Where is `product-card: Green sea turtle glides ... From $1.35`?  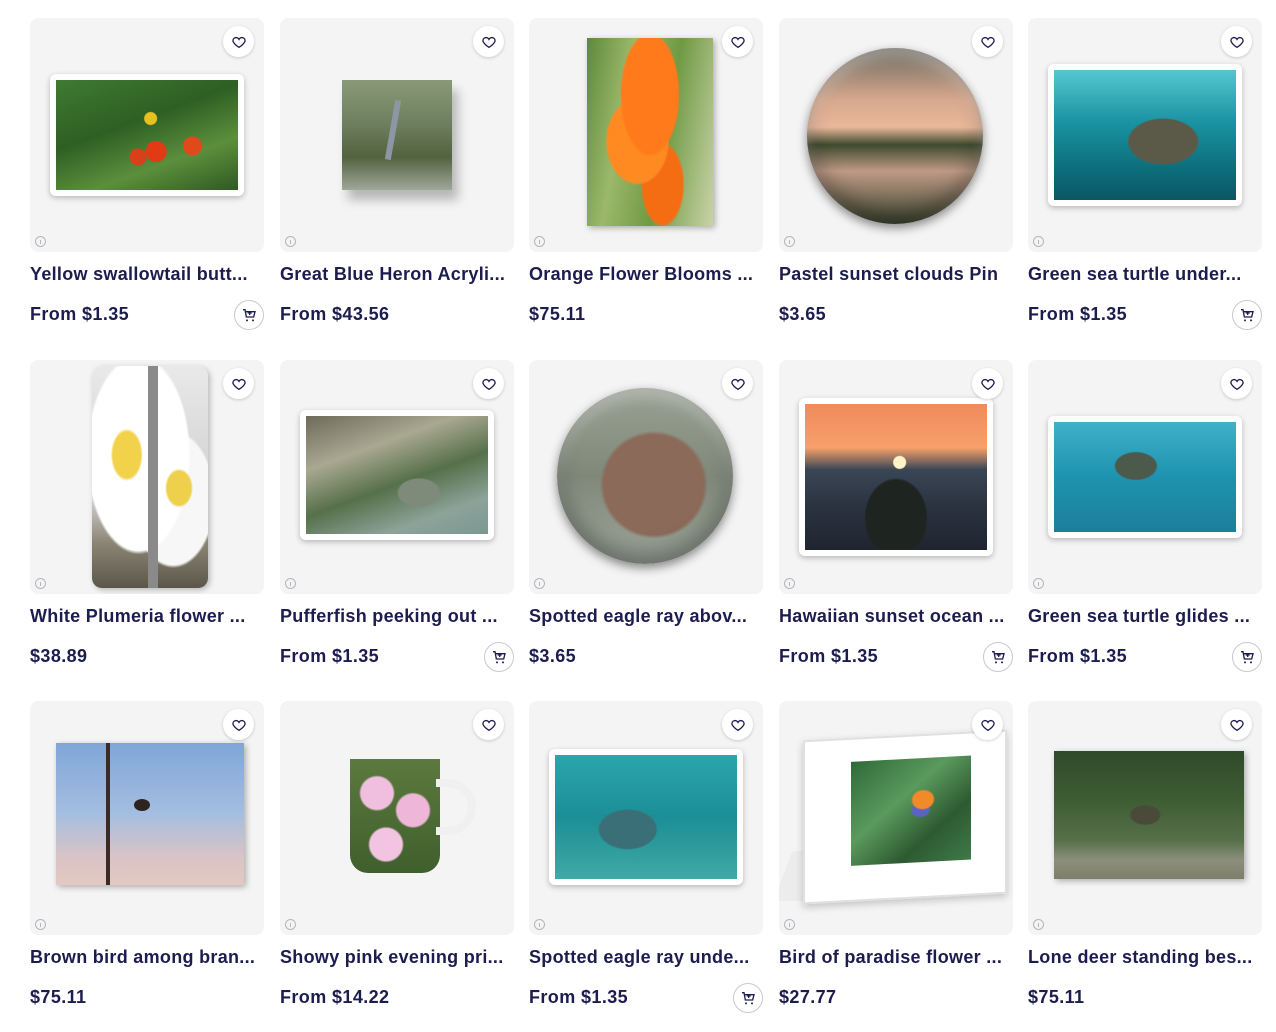
product-card: Green sea turtle glides ... From $1.35 is located at coordinates (1145, 520).